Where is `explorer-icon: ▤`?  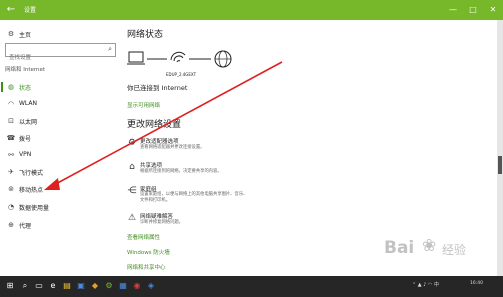 explorer-icon: ▤ is located at coordinates (67, 286).